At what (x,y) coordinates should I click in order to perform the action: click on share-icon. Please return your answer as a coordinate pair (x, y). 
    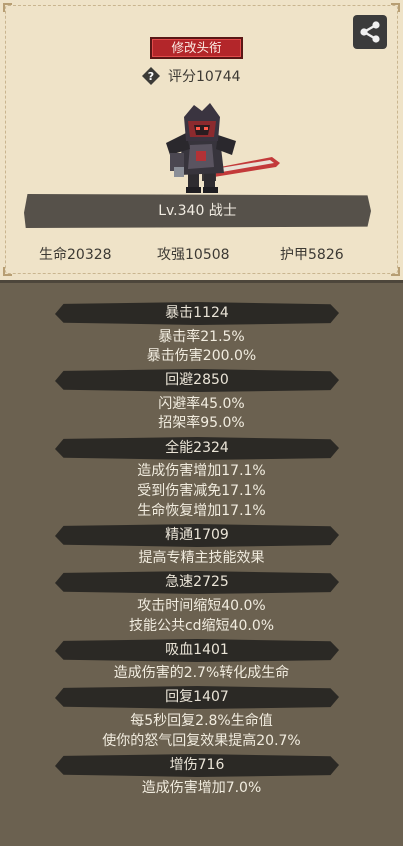
    Looking at the image, I should click on (370, 32).